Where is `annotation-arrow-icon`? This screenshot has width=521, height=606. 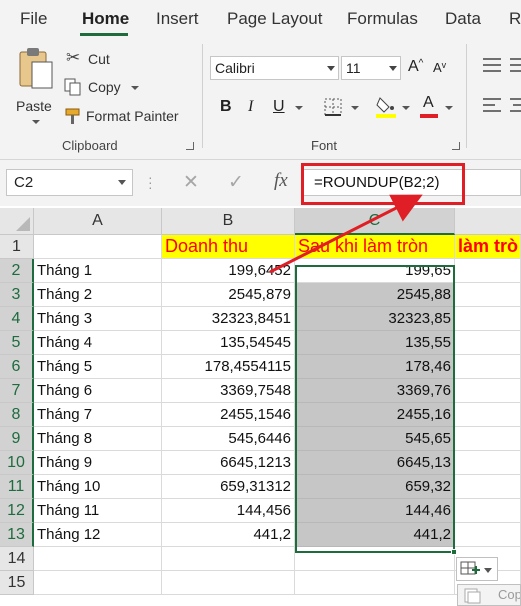
annotation-arrow-icon is located at coordinates (346, 234).